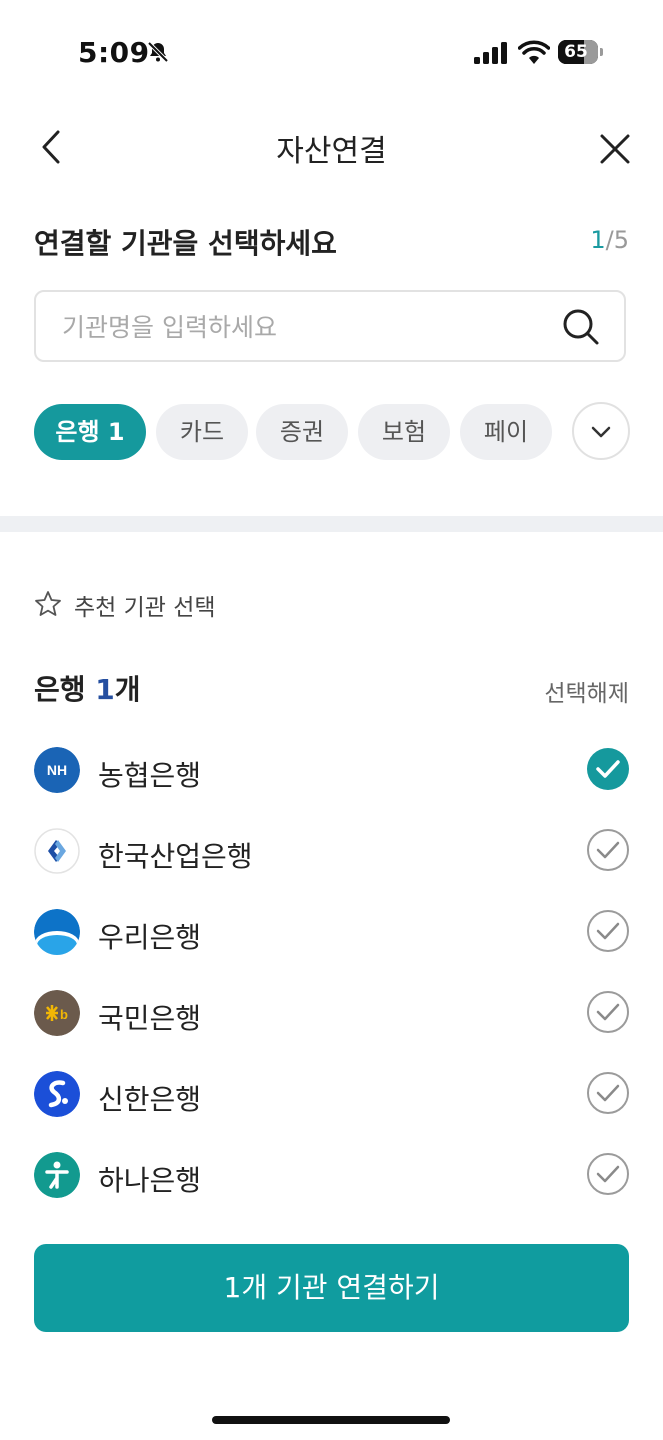 This screenshot has height=1440, width=663. Describe the element at coordinates (576, 52) in the screenshot. I see `battery-level: 65` at that location.